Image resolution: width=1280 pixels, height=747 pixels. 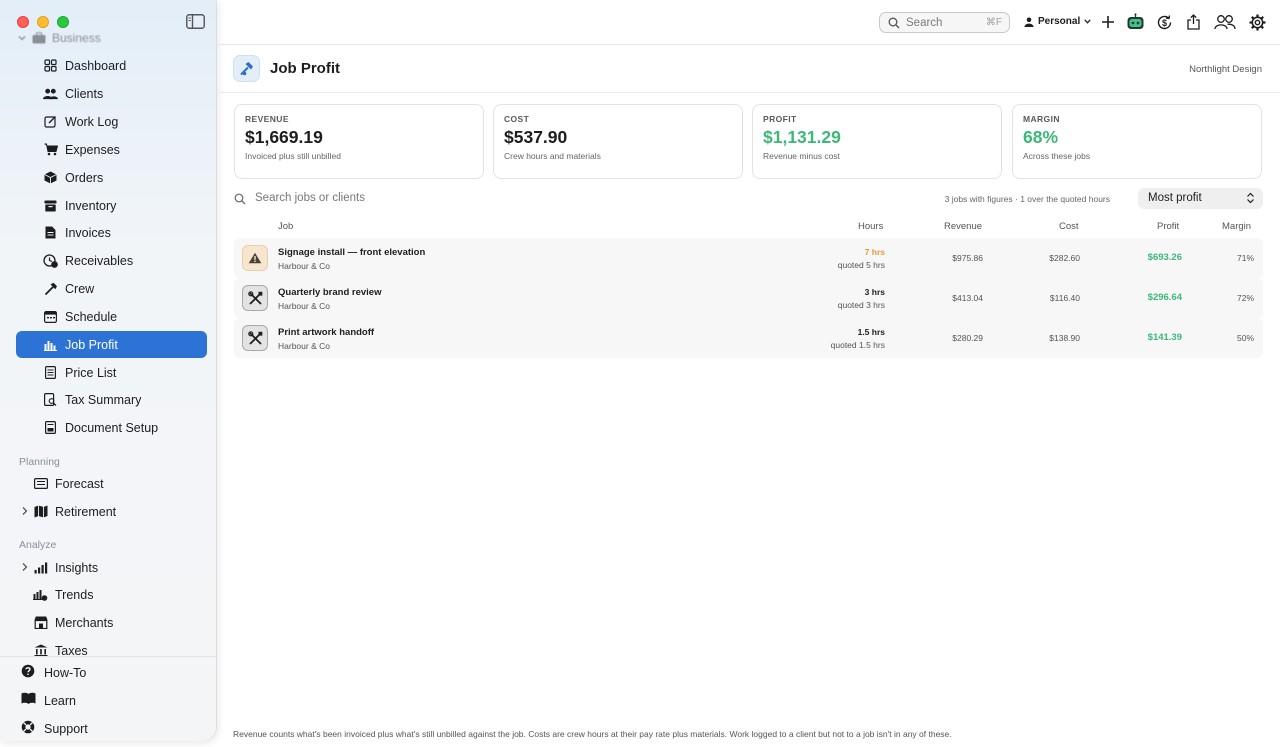 I want to click on profile-name: Personal, so click(x=1059, y=21).